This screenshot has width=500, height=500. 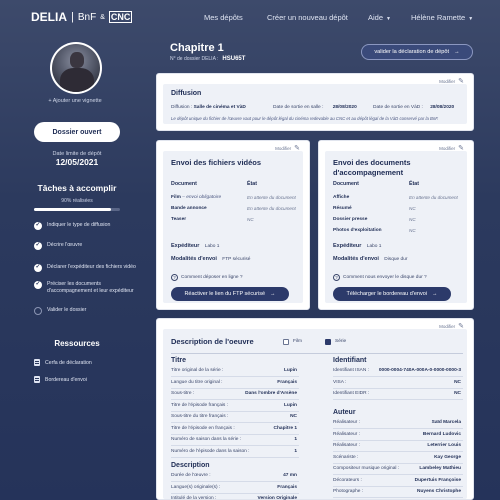 What do you see at coordinates (63, 362) in the screenshot?
I see `resource-link: Cerfa de déclaration` at bounding box center [63, 362].